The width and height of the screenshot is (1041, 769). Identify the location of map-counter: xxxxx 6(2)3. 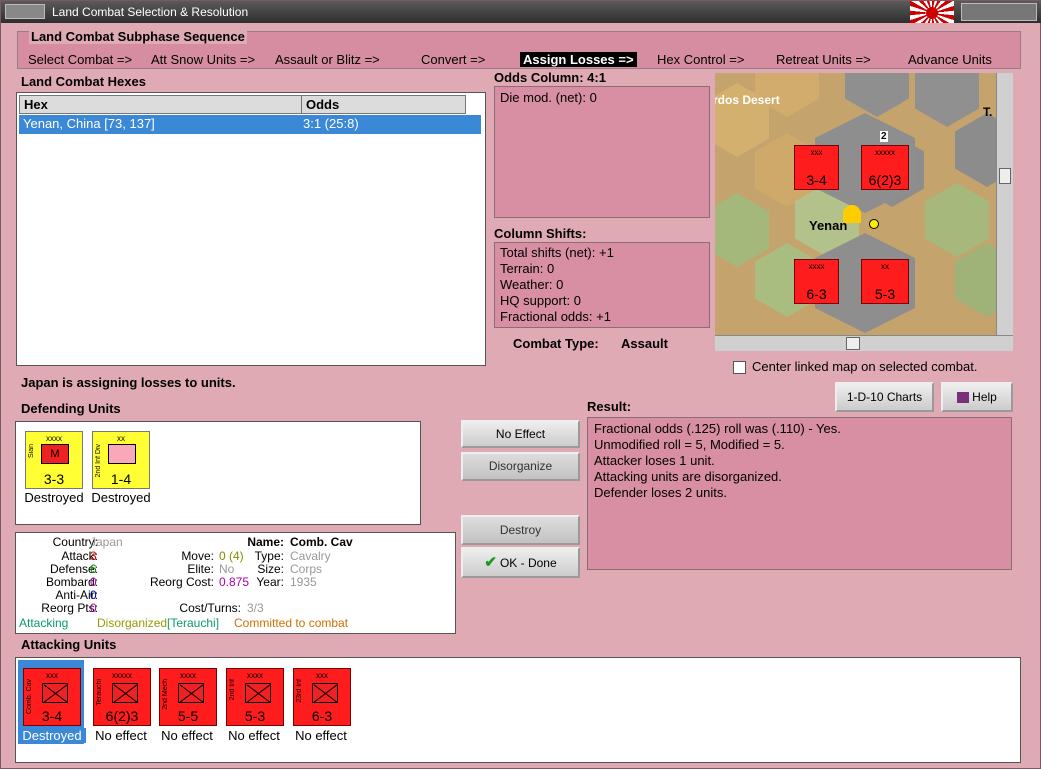
(885, 167).